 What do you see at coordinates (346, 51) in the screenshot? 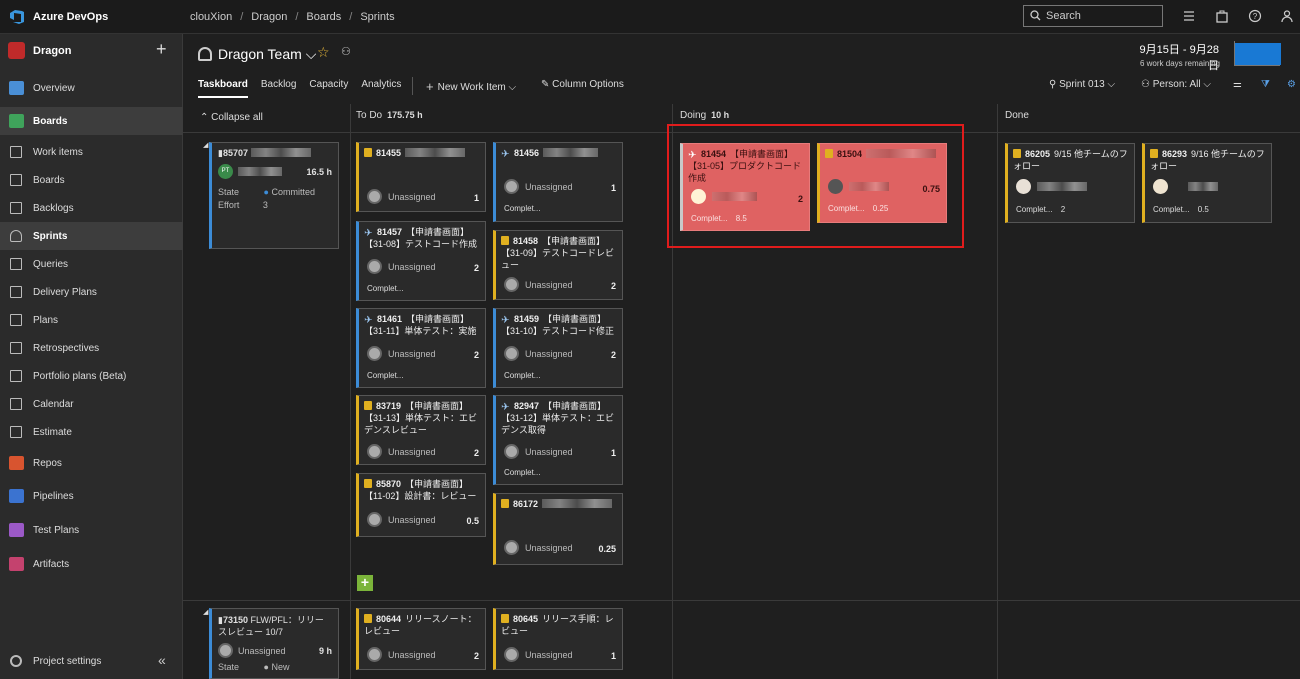
I see `team-members-icon: ⚇` at bounding box center [346, 51].